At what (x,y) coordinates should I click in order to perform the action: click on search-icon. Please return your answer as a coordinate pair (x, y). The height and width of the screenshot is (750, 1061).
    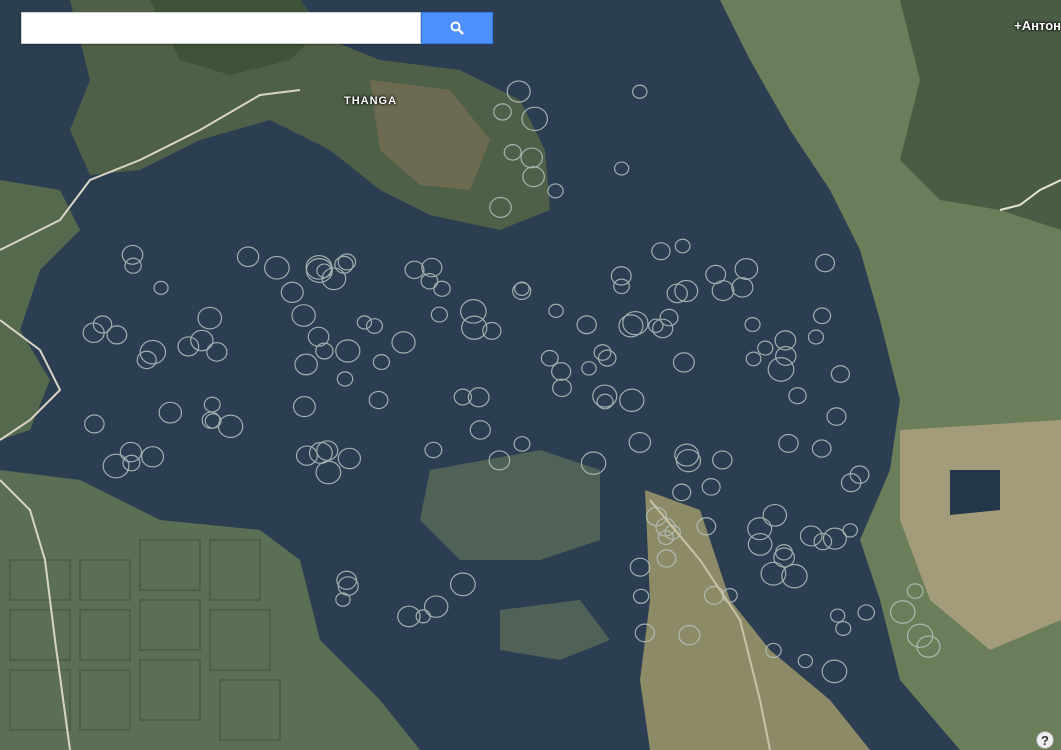
    Looking at the image, I should click on (457, 28).